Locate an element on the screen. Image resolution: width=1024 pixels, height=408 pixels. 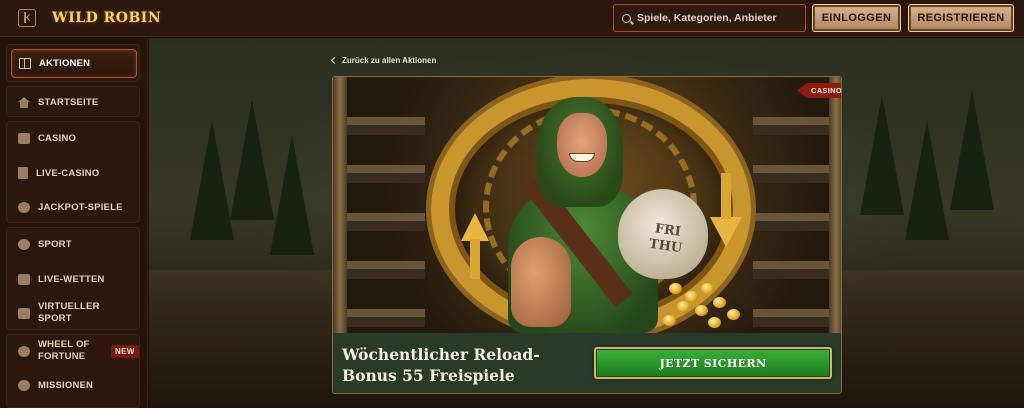
back-to-promotions-link: Zurück zu allen Aktionen is located at coordinates (383, 60).